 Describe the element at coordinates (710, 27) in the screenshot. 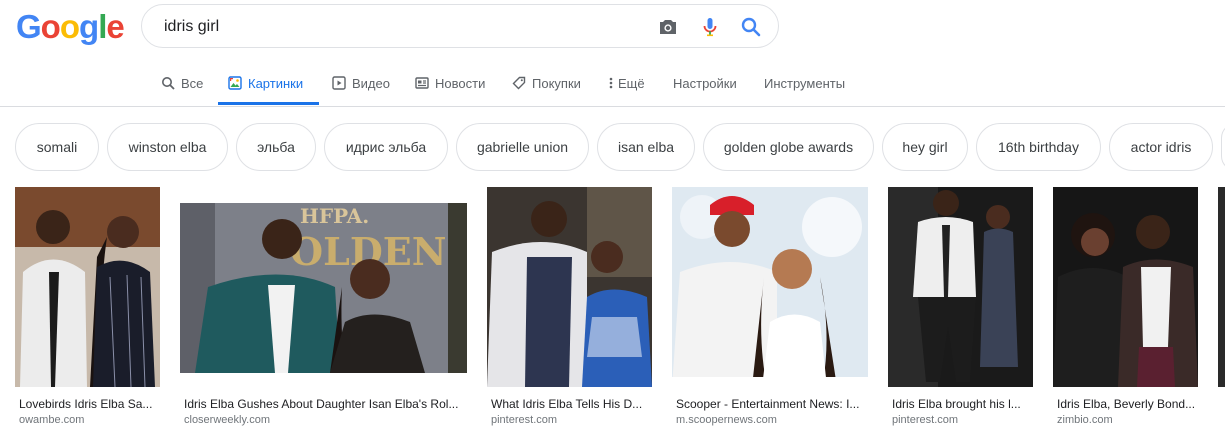

I see `microphone-icon` at that location.